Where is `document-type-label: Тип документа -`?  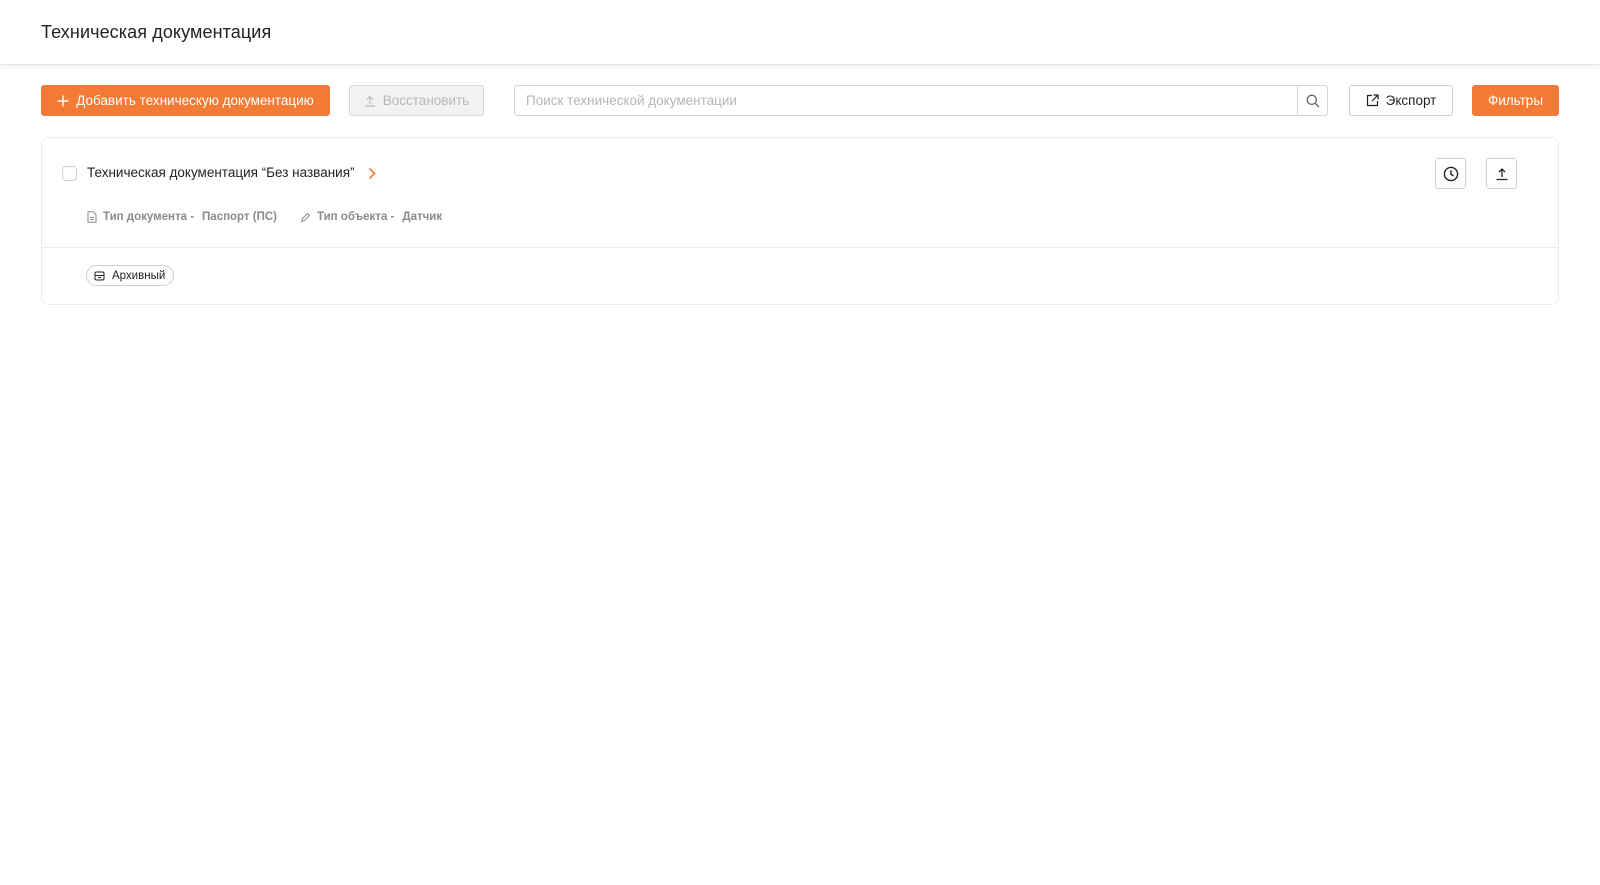 document-type-label: Тип документа - is located at coordinates (149, 217).